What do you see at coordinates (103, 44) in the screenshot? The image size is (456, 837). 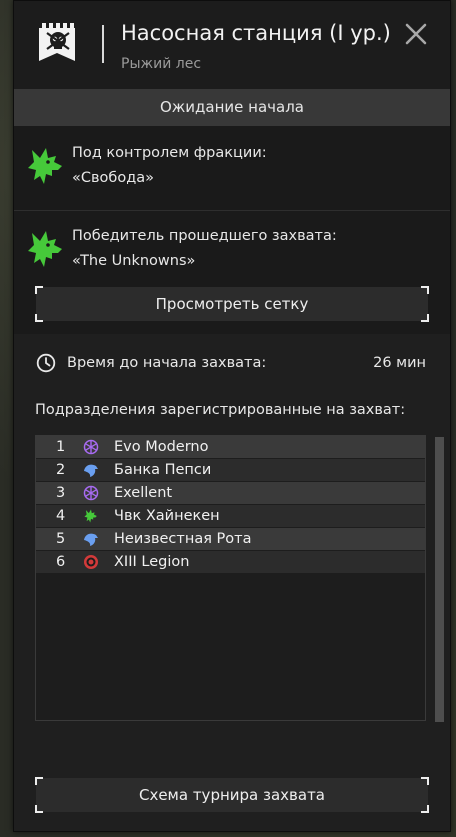 I see `header-divider` at bounding box center [103, 44].